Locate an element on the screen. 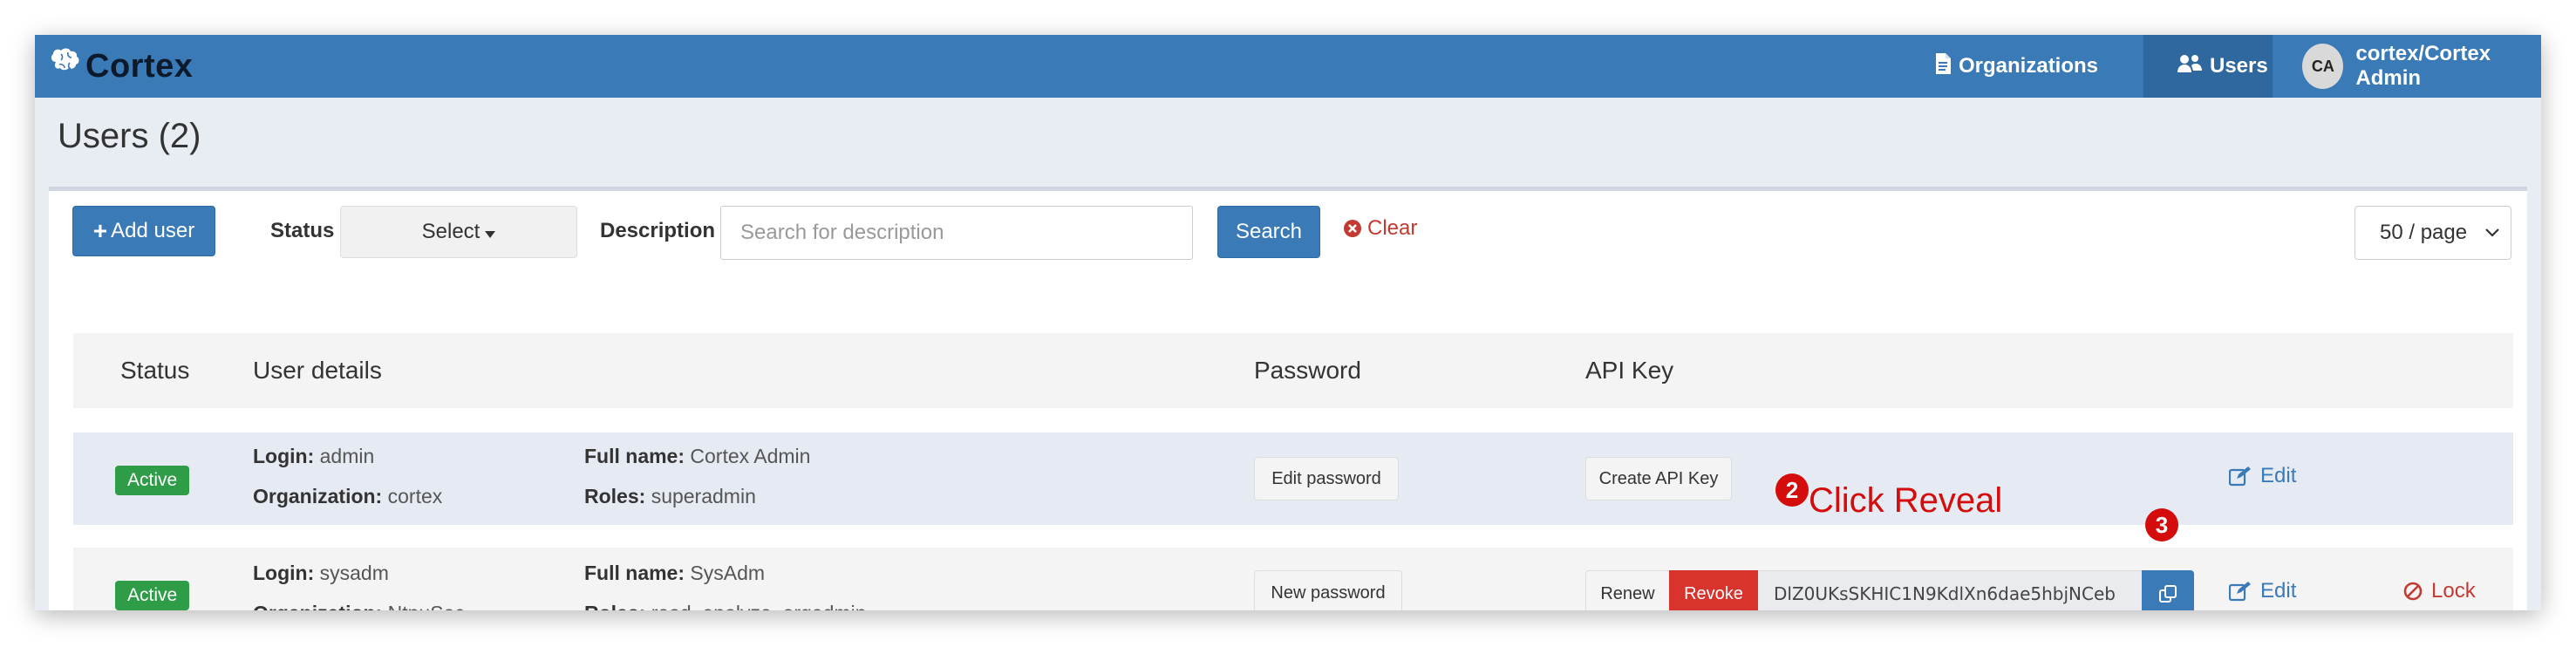 The height and width of the screenshot is (647, 2576). add-user-button: + Add user is located at coordinates (143, 231).